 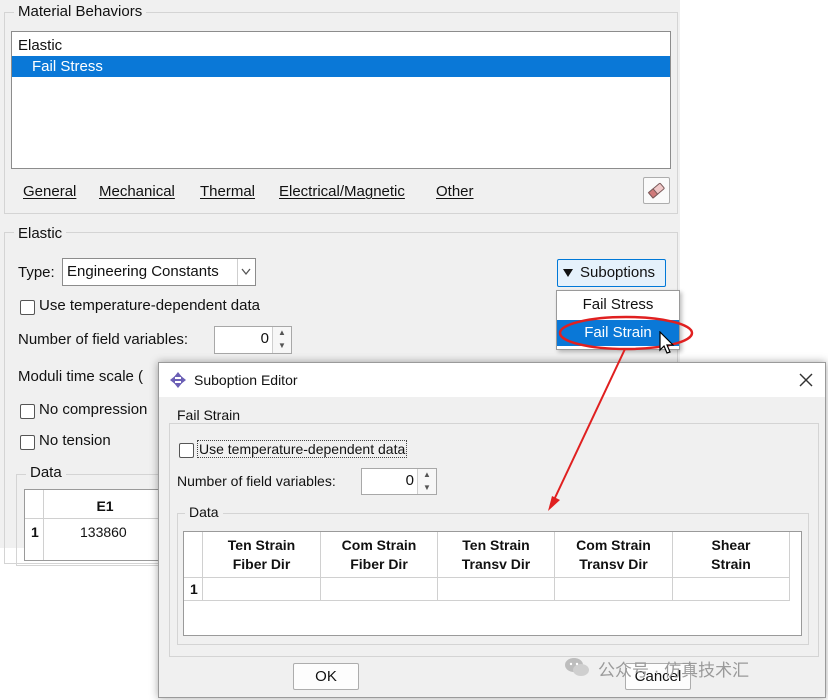 I want to click on annotation-arrow-line, so click(x=589, y=425).